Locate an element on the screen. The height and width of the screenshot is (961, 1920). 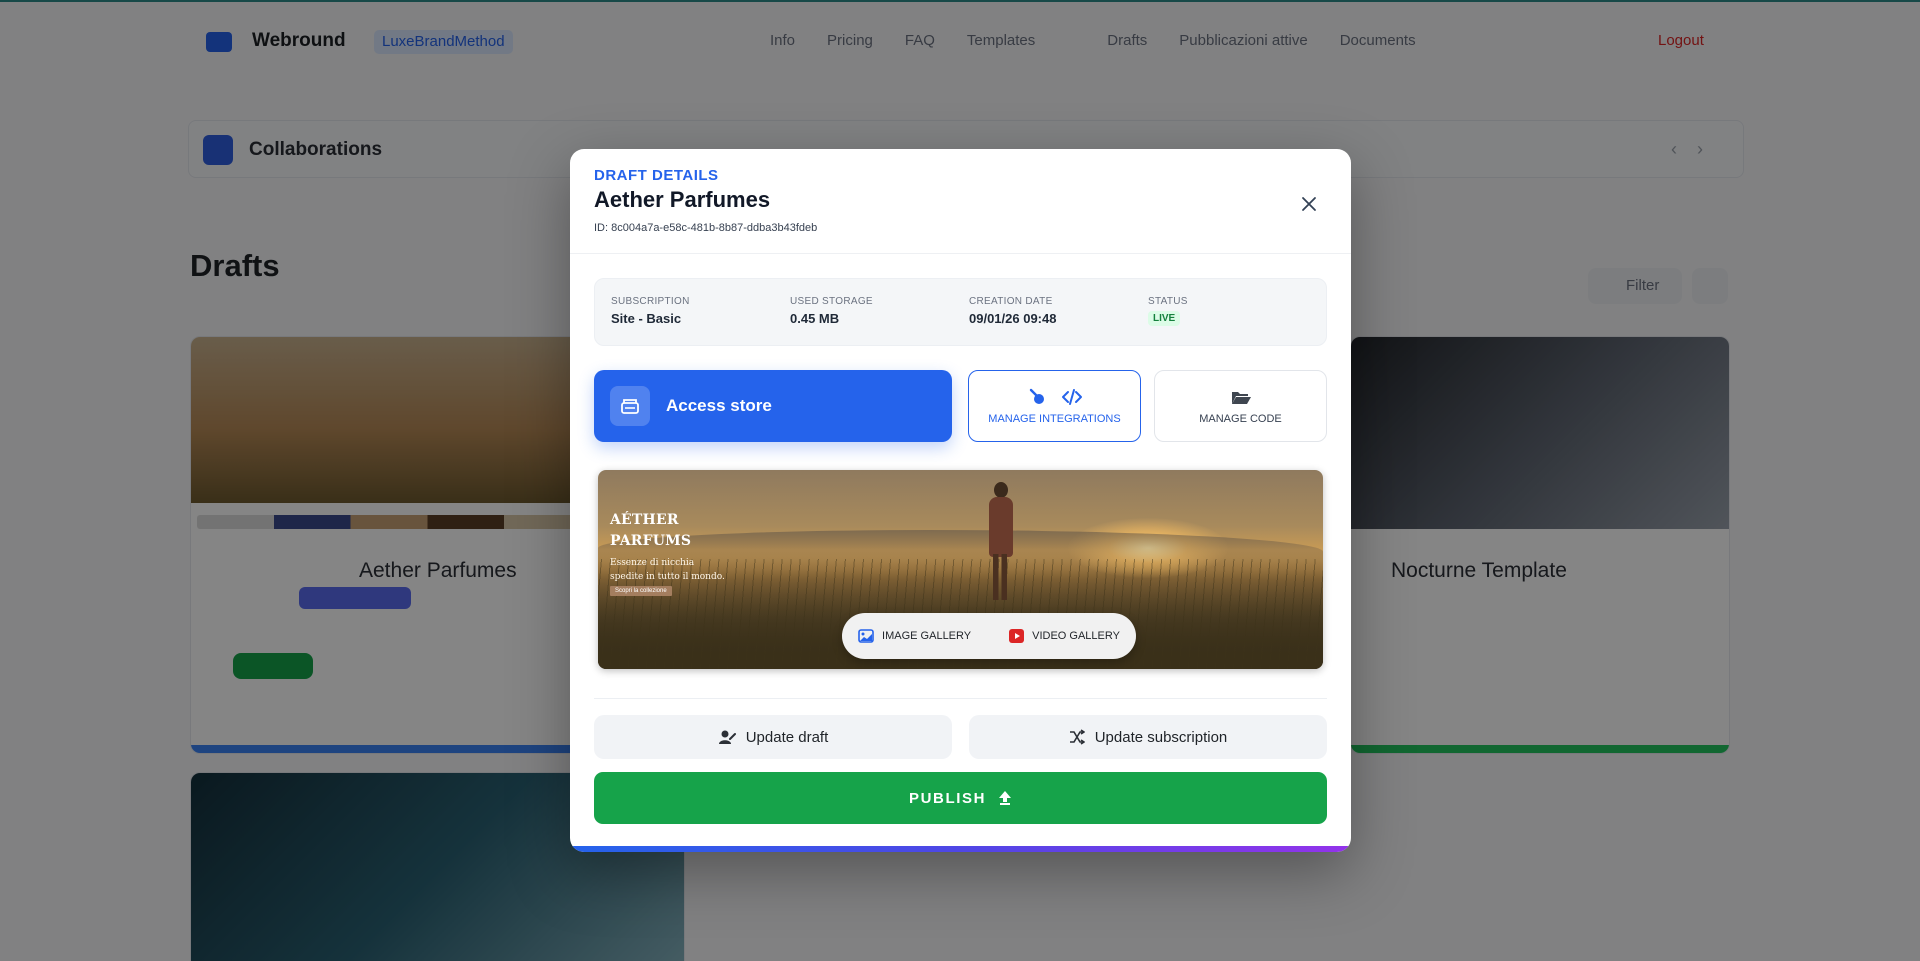
preview-brand: AÉTHER PARFUMS is located at coordinates (650, 531).